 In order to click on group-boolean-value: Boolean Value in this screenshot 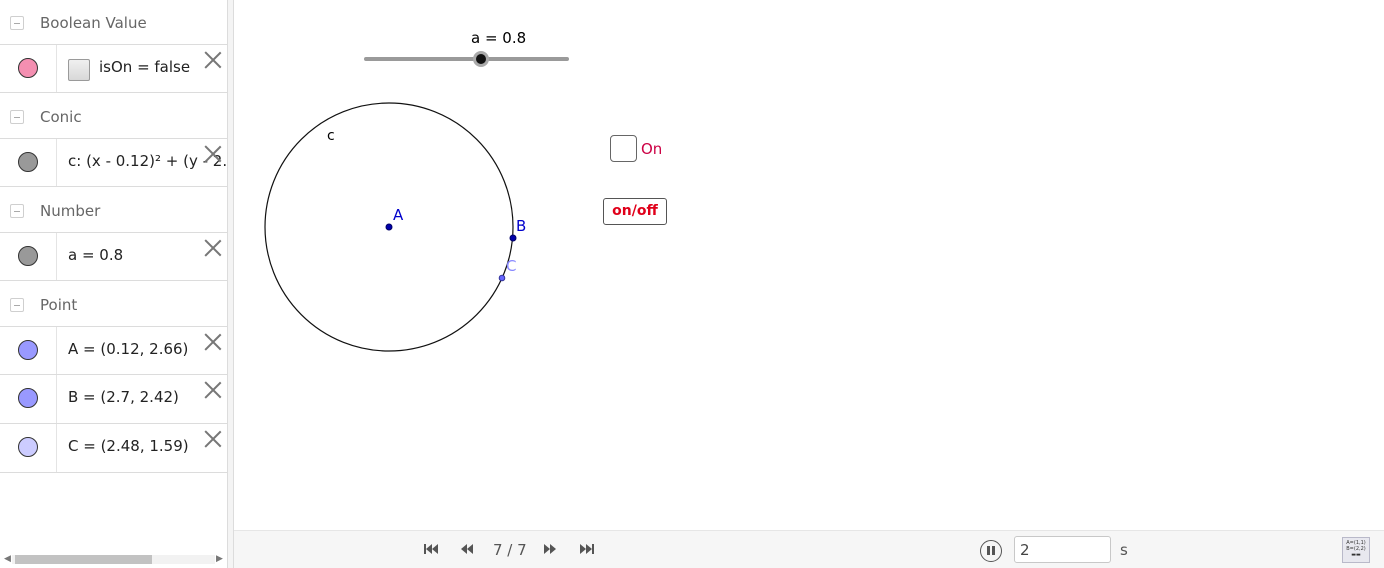, I will do `click(113, 23)`.